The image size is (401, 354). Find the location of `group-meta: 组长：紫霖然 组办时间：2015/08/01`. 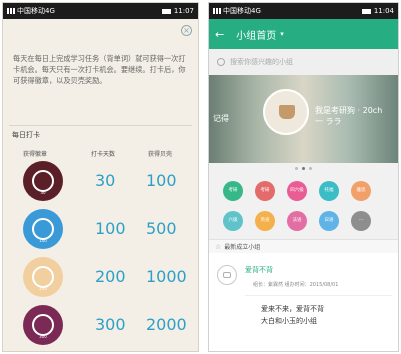

group-meta: 组长：紫霖然 组办时间：2015/08/01 is located at coordinates (296, 285).